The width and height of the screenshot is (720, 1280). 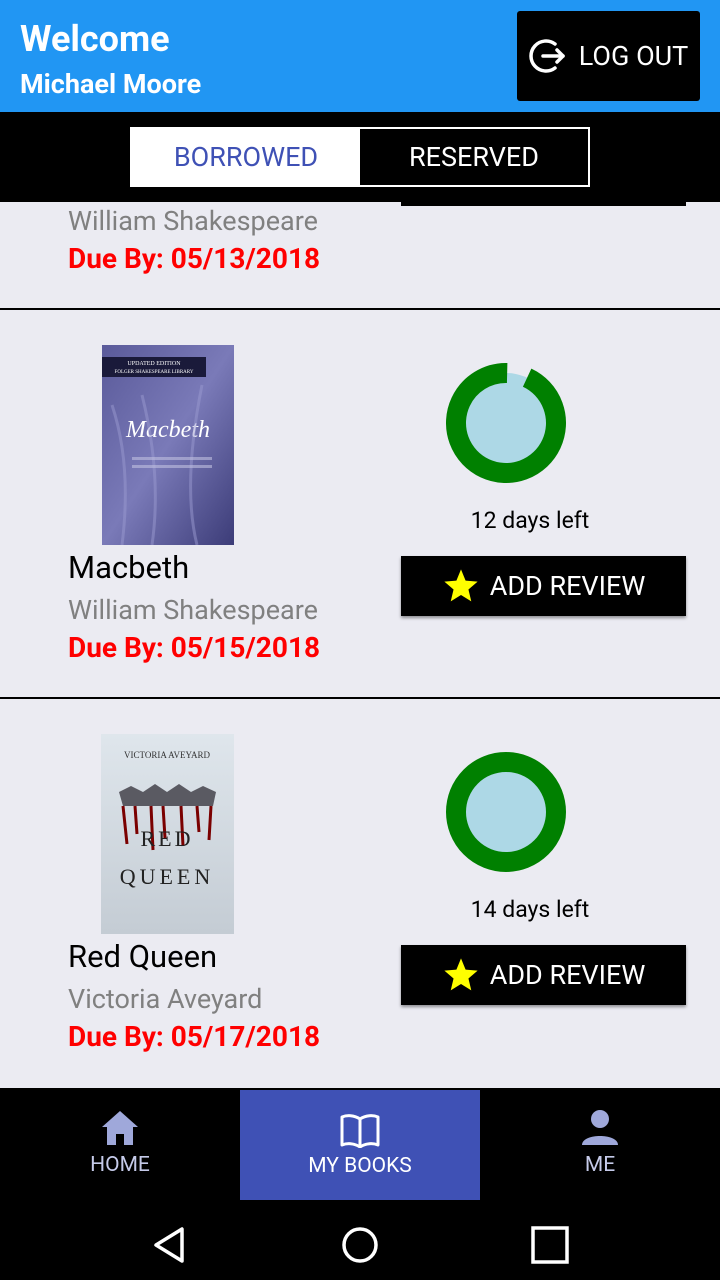 I want to click on book-due-date: Due By: 05/13/2018, so click(x=194, y=258).